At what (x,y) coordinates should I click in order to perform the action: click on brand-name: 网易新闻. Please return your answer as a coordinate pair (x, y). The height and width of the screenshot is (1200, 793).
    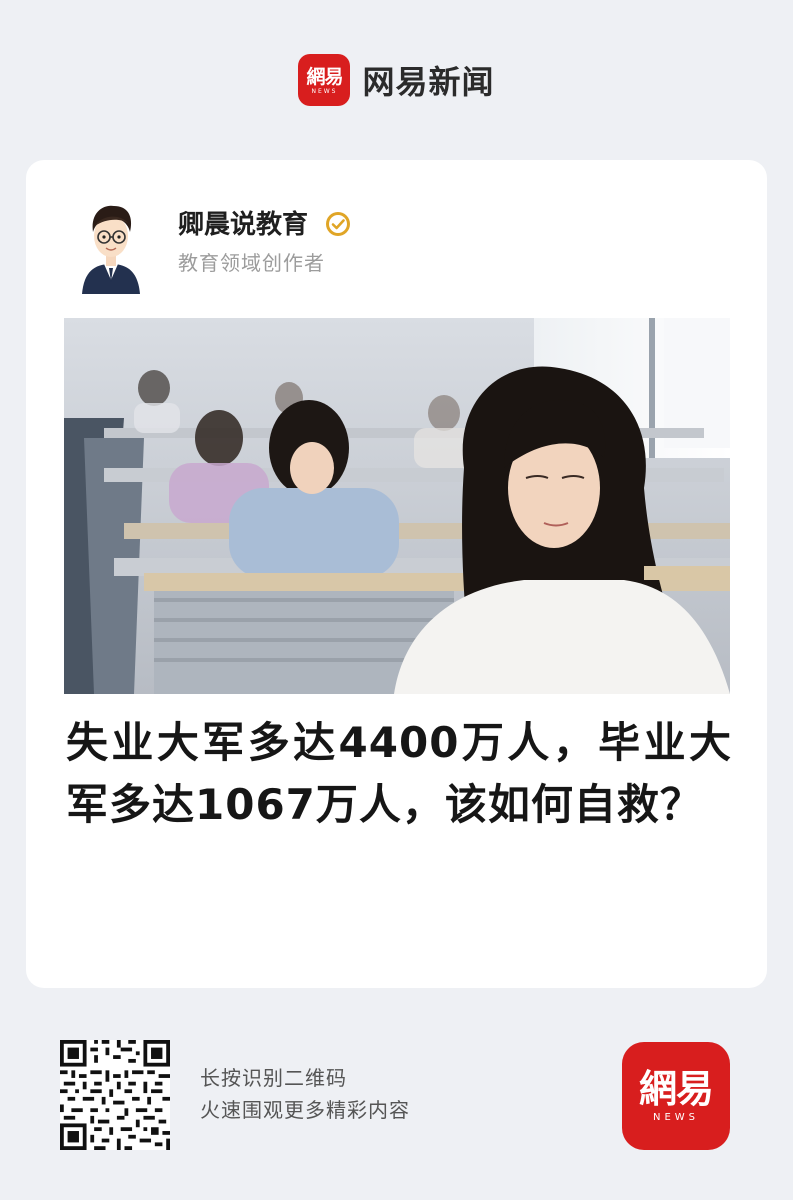
    Looking at the image, I should click on (428, 82).